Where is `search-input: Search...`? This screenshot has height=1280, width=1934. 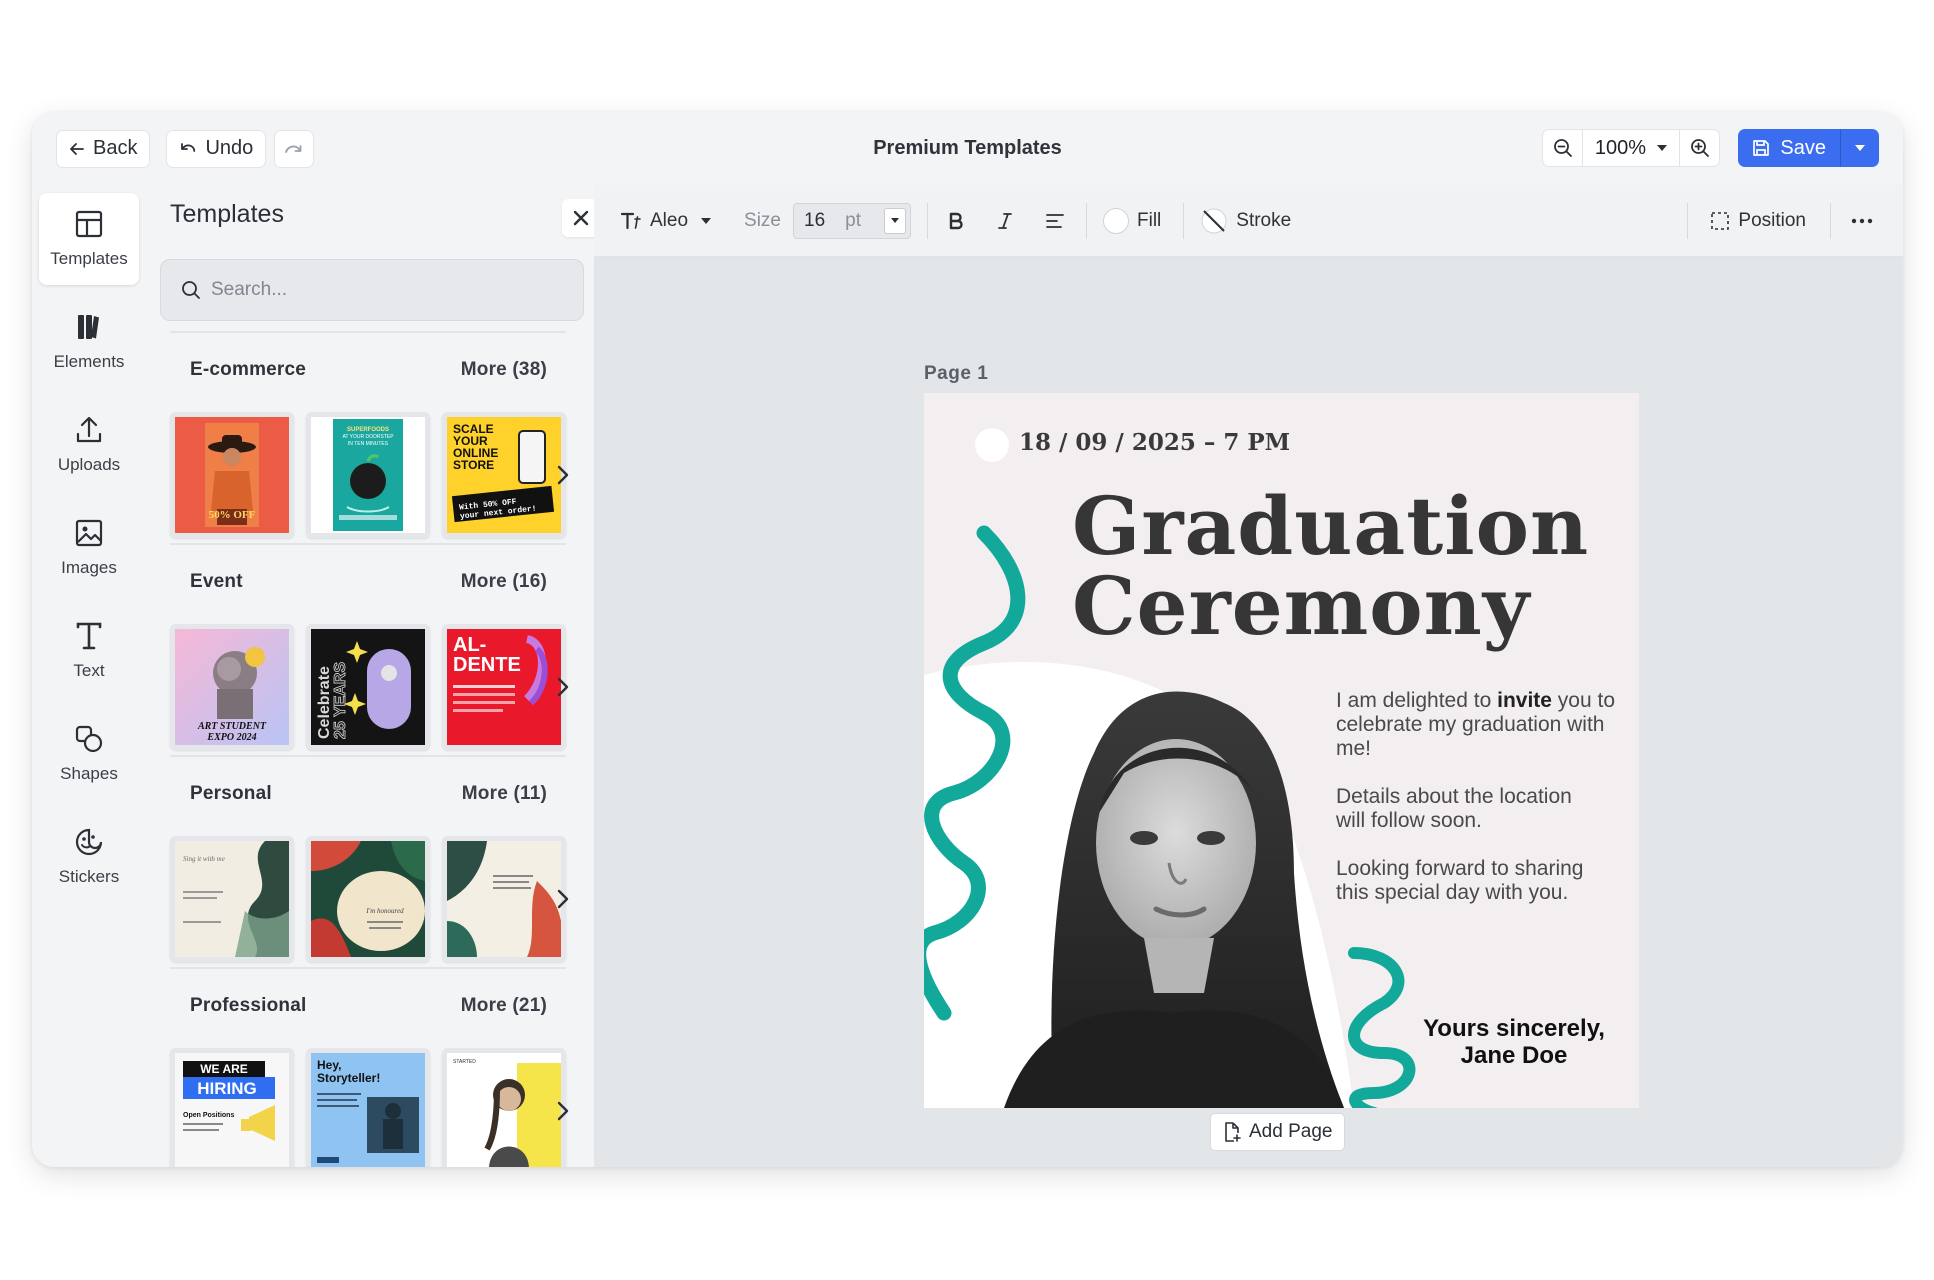 search-input: Search... is located at coordinates (372, 290).